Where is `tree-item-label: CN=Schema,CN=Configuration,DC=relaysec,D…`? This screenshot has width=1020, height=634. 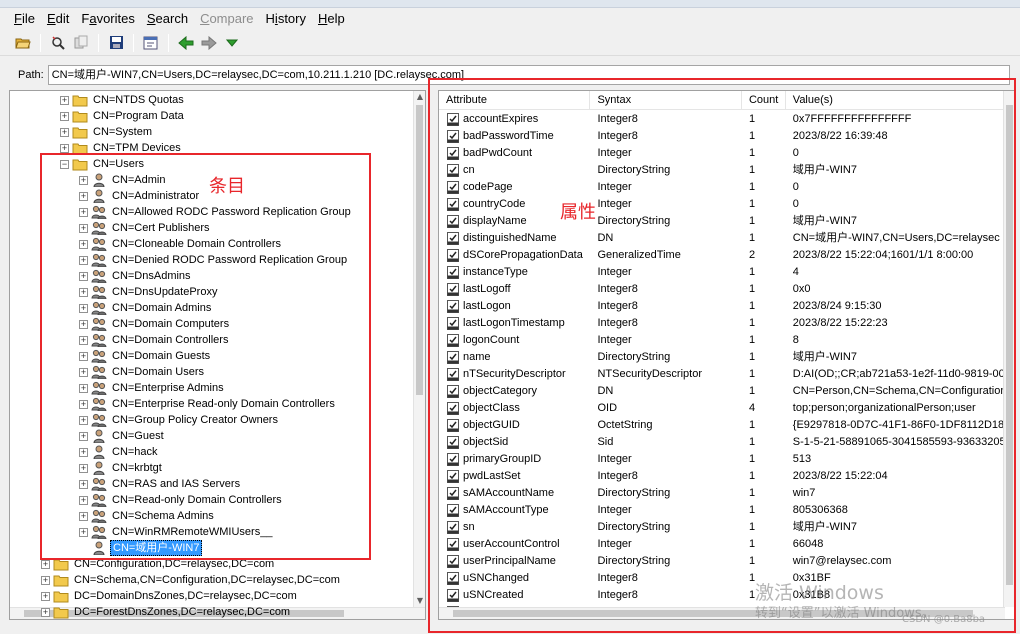
tree-item-label: CN=Schema,CN=Configuration,DC=relaysec,D… is located at coordinates (207, 580).